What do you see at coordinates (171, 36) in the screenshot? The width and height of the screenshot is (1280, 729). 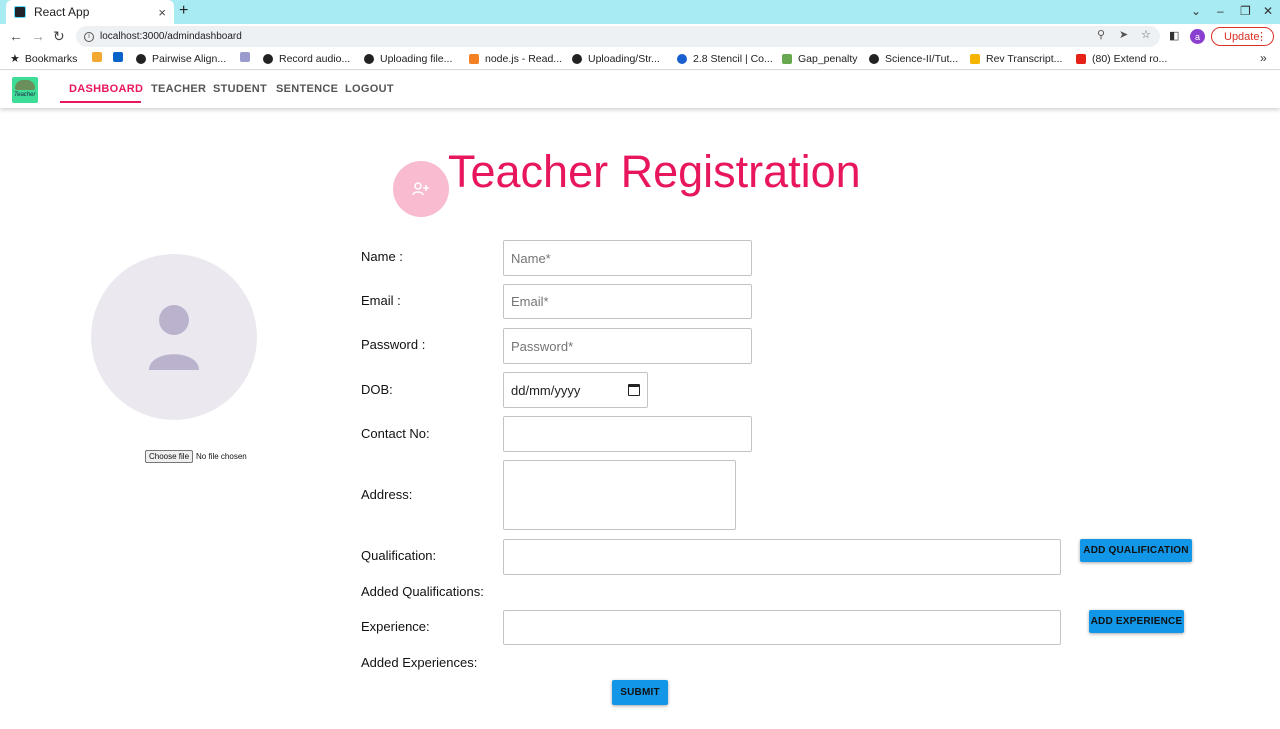 I see `url-text: localhost:3000/admindashboard` at bounding box center [171, 36].